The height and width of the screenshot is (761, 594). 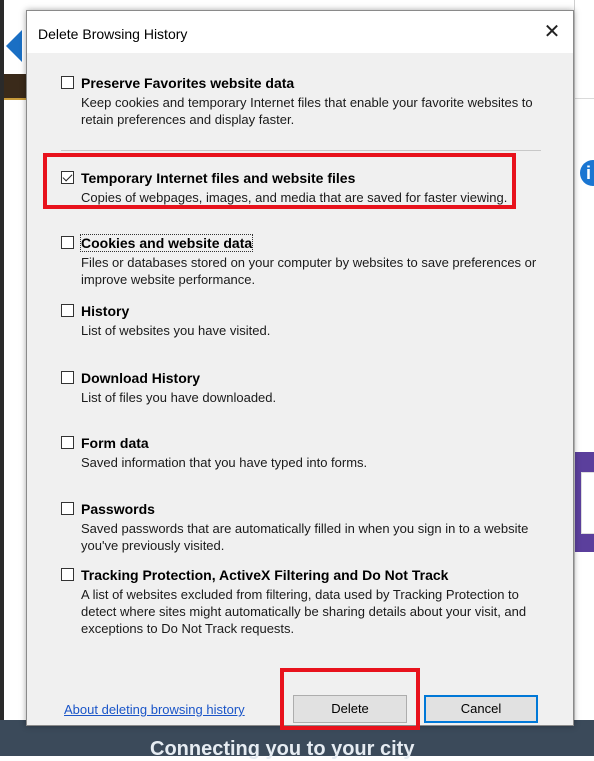 I want to click on option-title: History, so click(x=105, y=311).